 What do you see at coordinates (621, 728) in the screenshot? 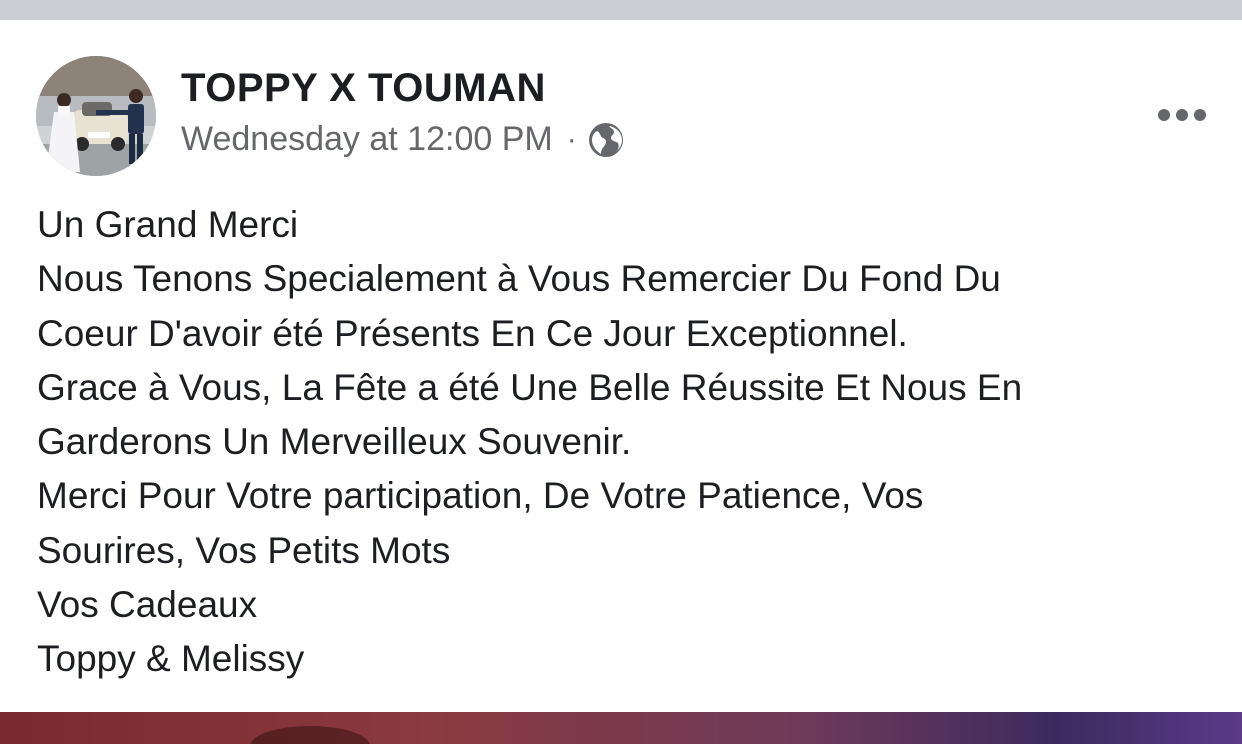
I see `post-photo` at bounding box center [621, 728].